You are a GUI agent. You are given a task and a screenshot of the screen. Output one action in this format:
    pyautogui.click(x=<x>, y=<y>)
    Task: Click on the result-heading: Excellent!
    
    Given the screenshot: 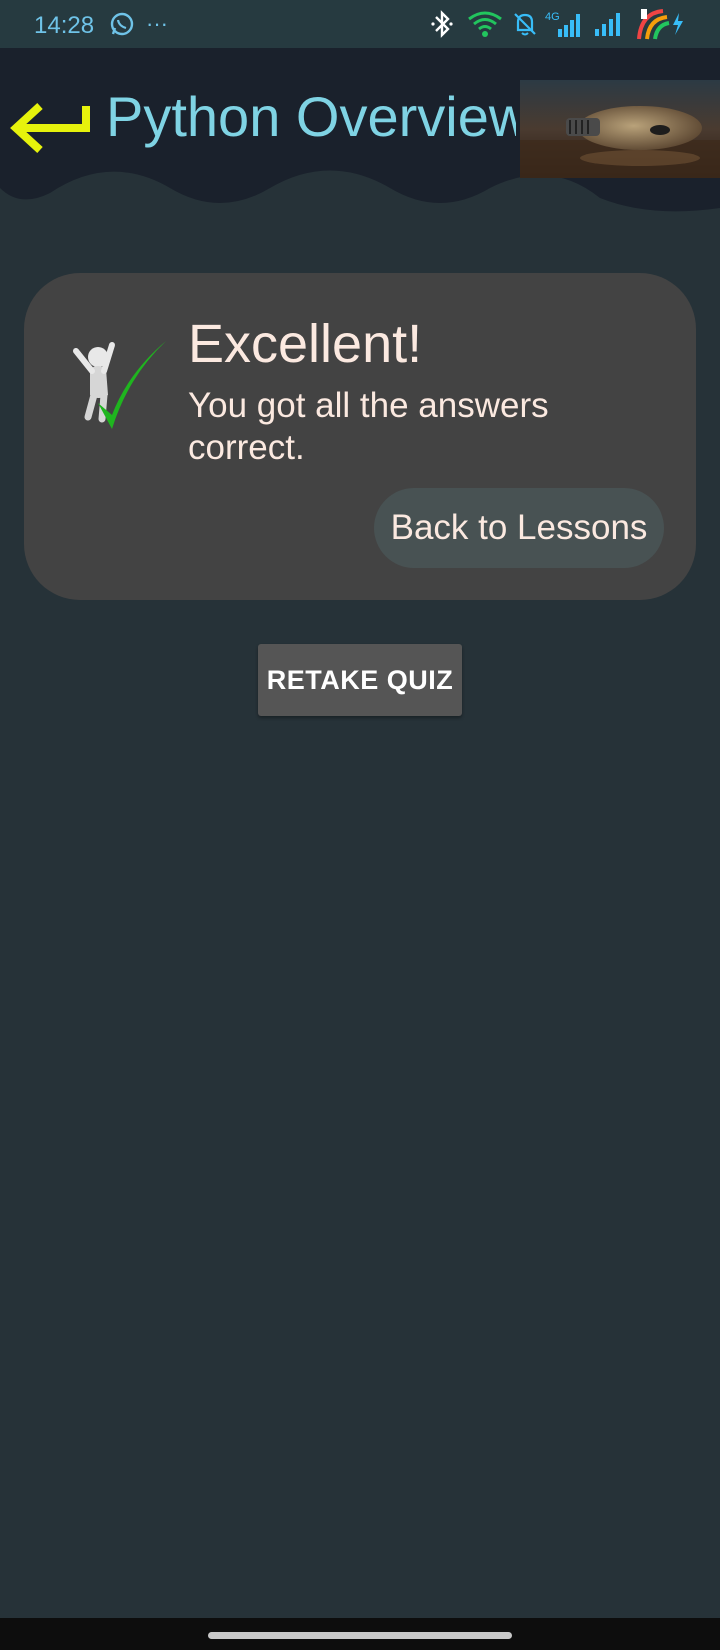 What is the action you would take?
    pyautogui.click(x=305, y=344)
    